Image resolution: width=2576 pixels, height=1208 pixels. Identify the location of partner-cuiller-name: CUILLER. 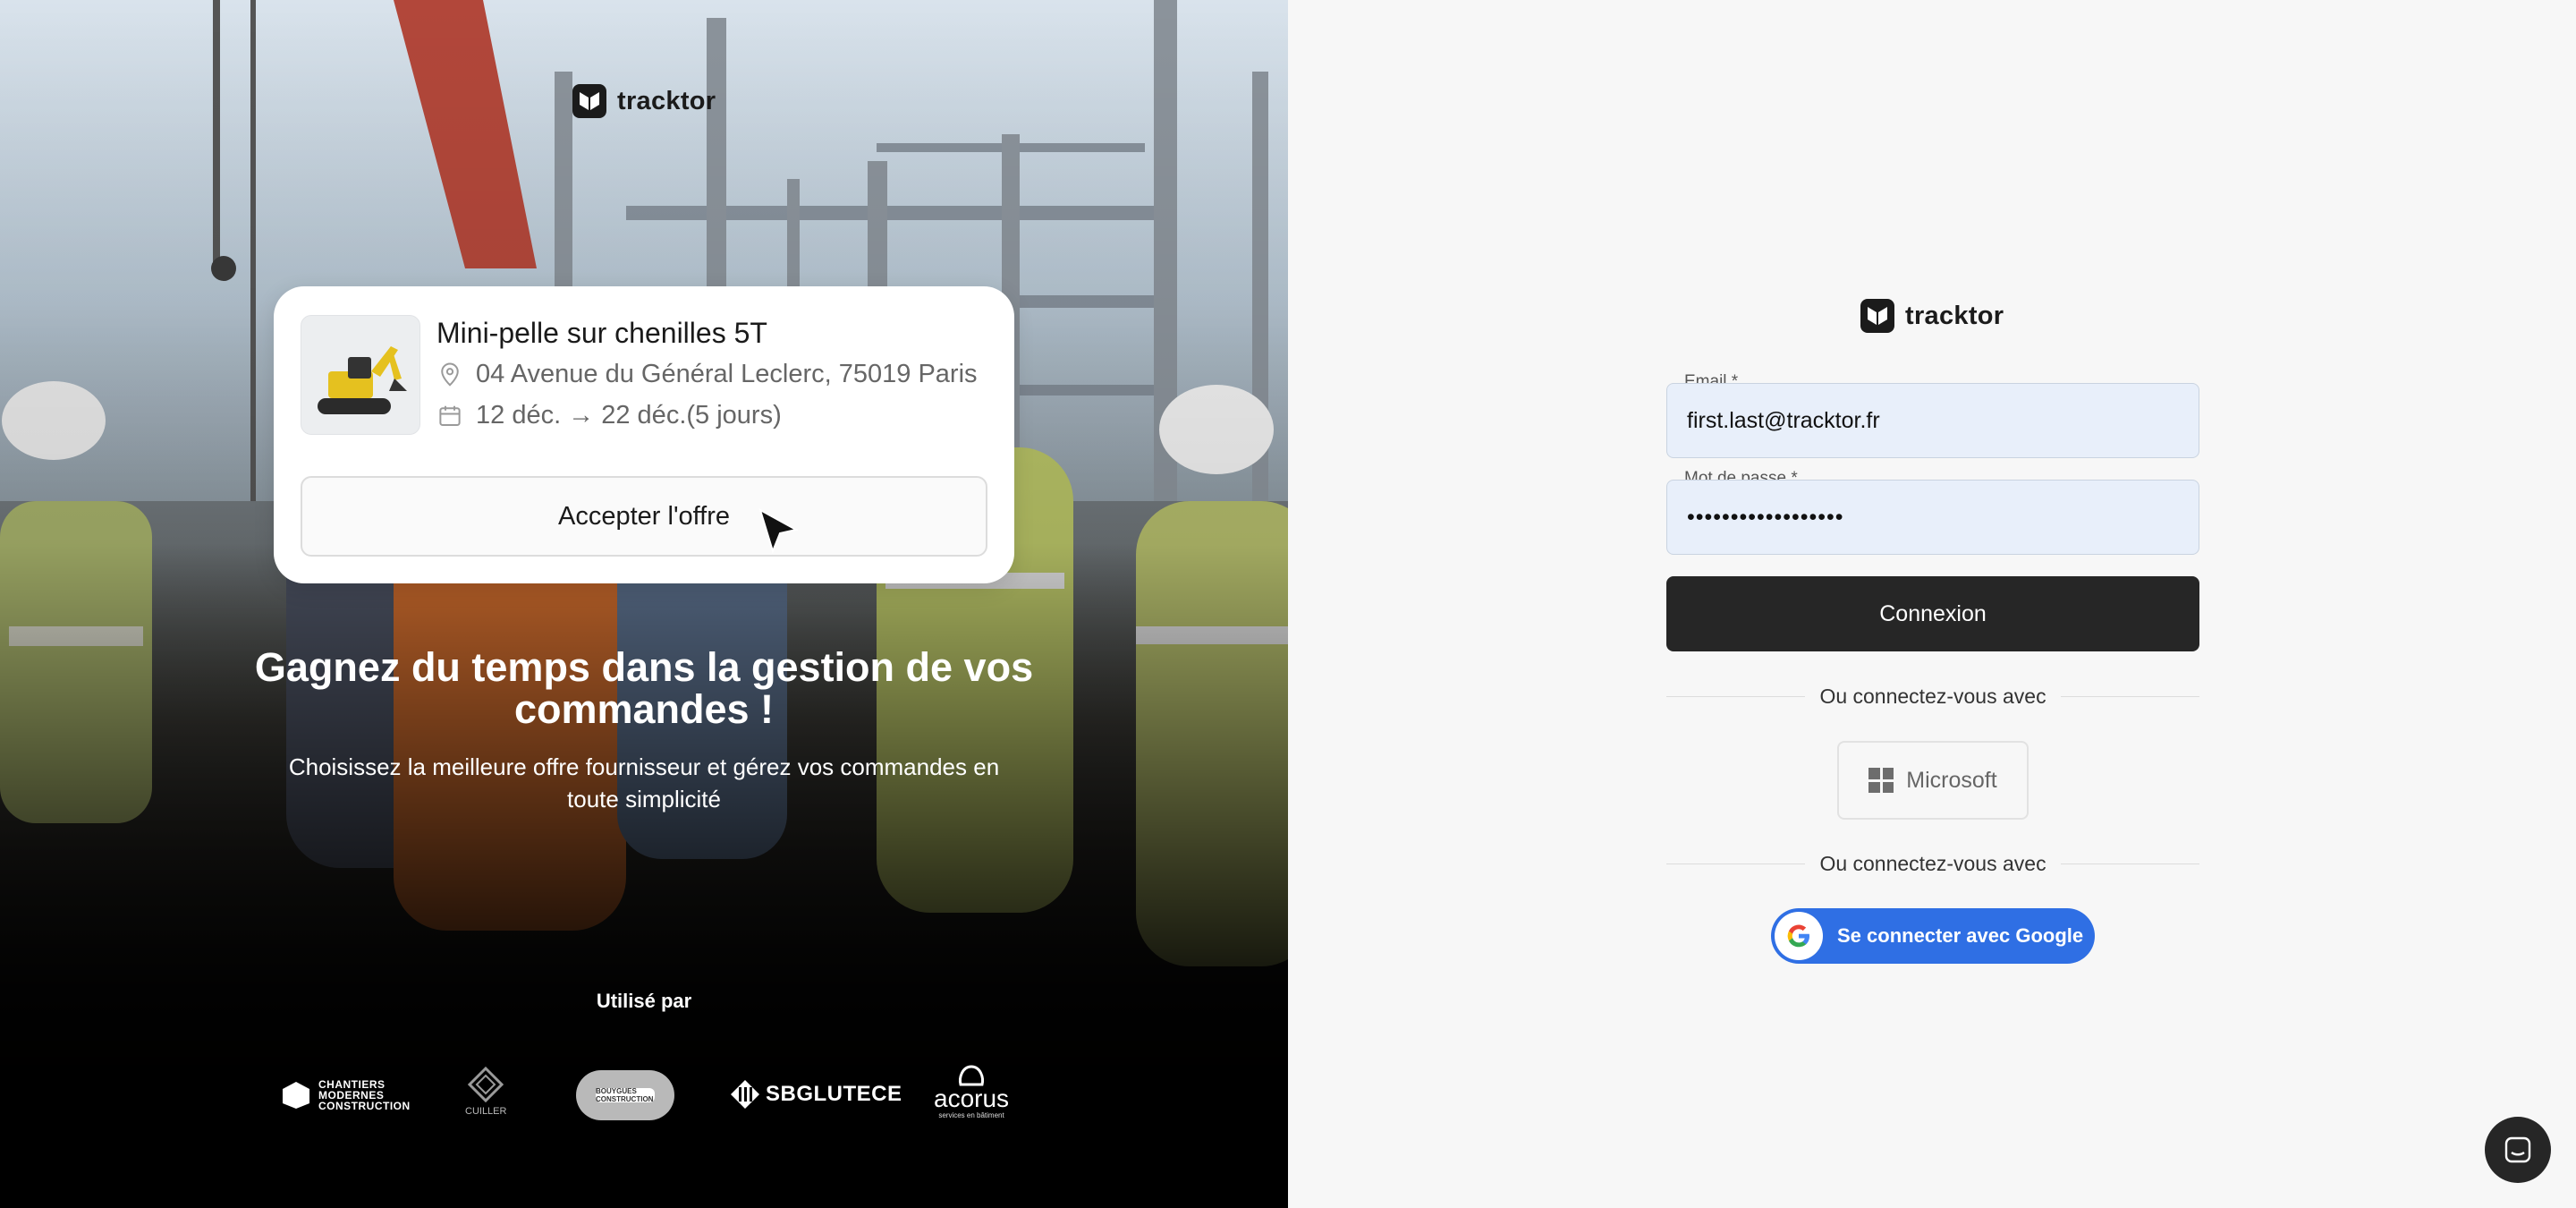
(486, 1111).